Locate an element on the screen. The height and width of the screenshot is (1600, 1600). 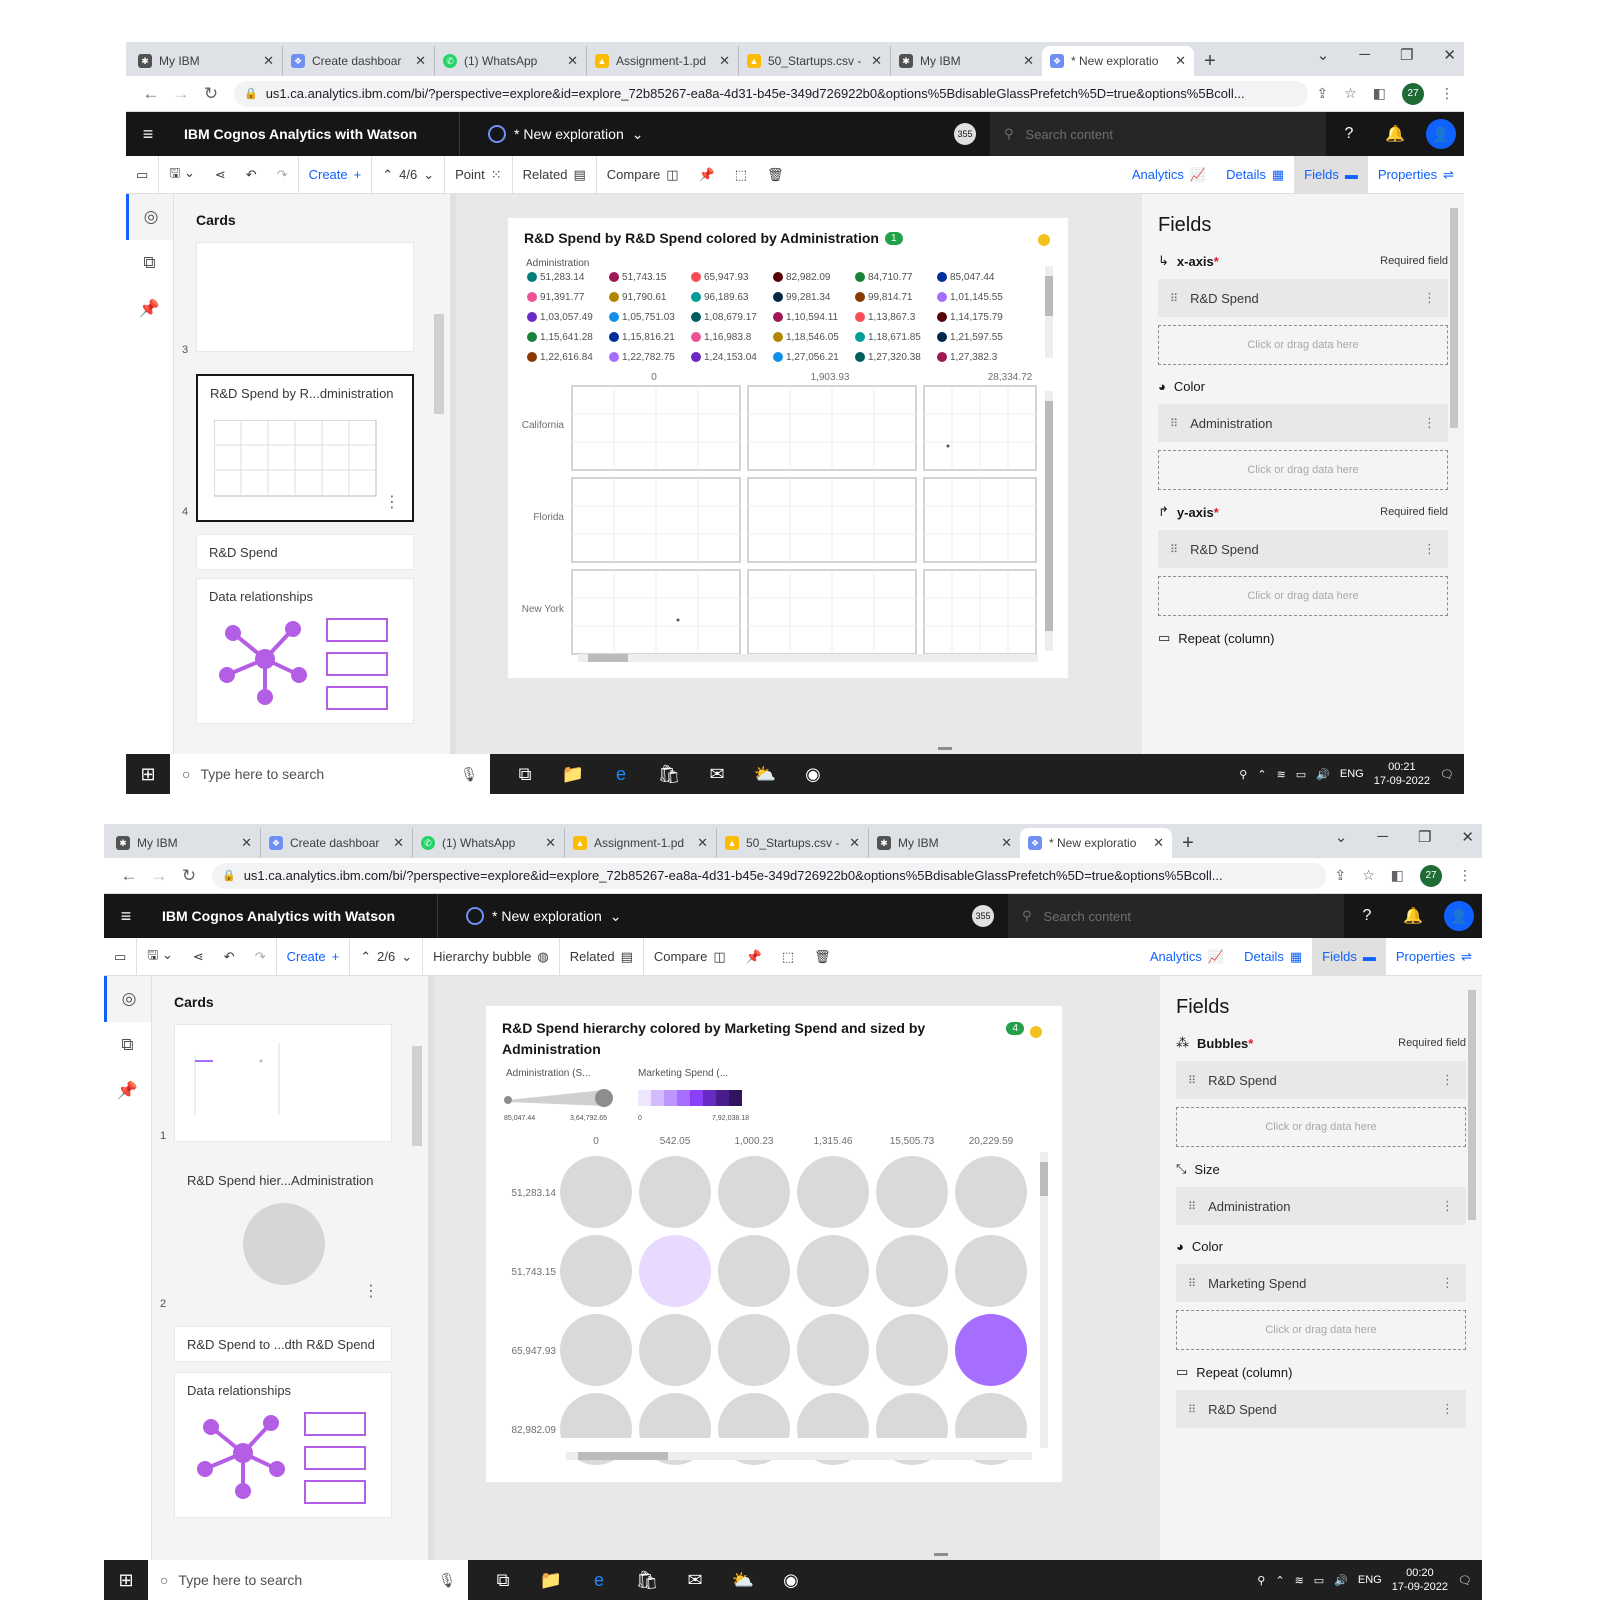
viz-type-button: Hierarchy bubble ◍ is located at coordinates (491, 956).